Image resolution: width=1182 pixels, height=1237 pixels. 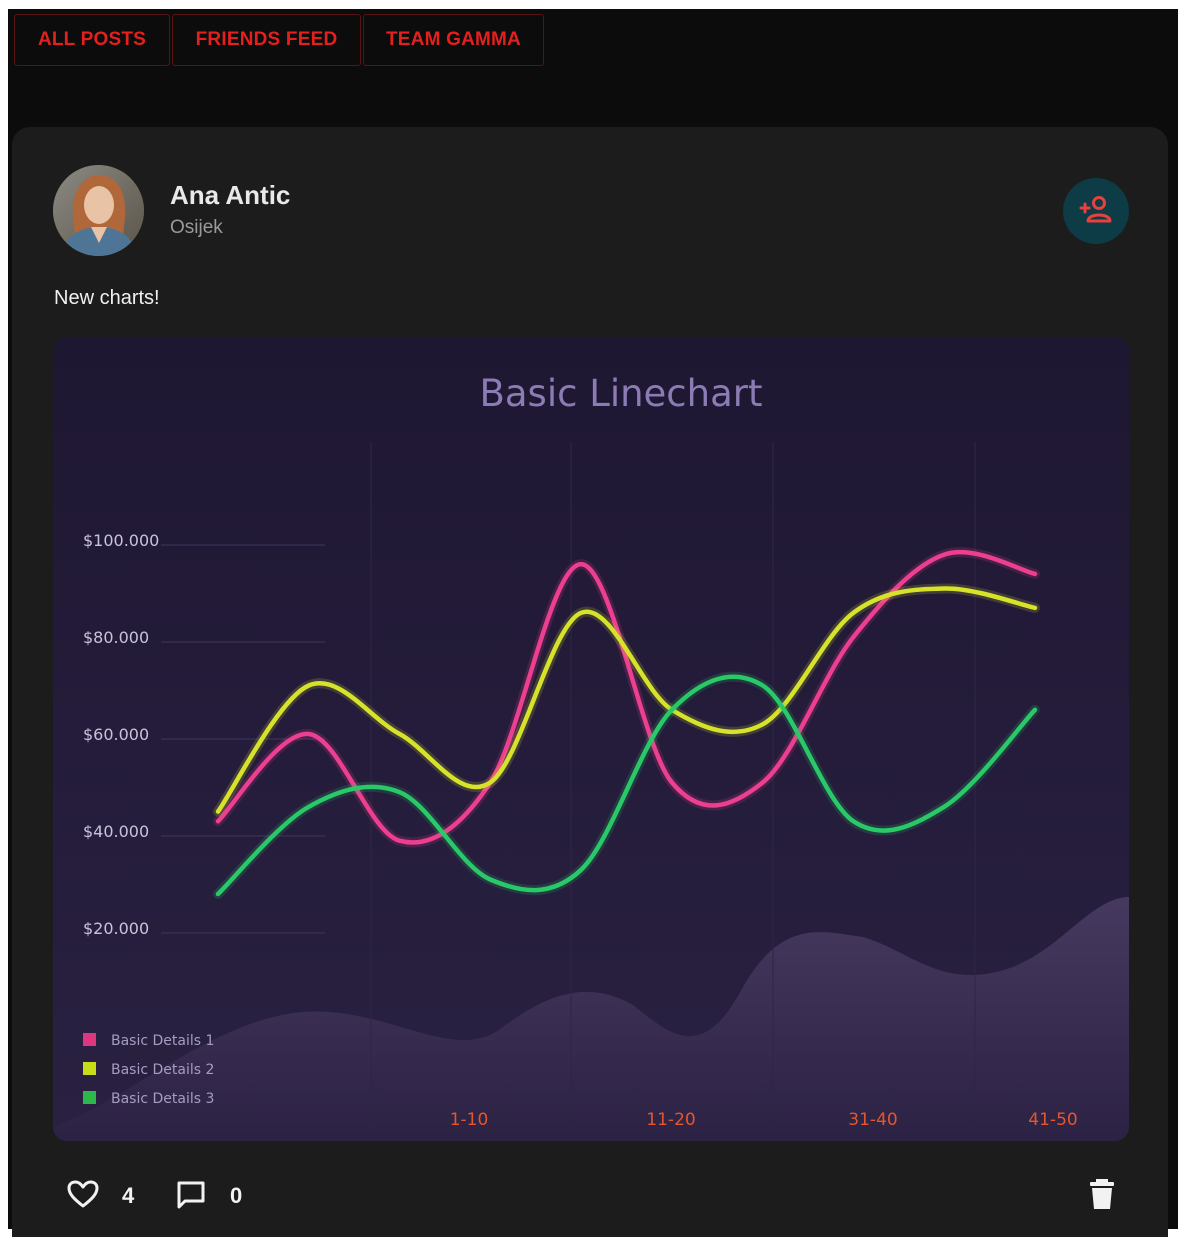 What do you see at coordinates (162, 1099) in the screenshot?
I see `legend-label: Basic Details 3` at bounding box center [162, 1099].